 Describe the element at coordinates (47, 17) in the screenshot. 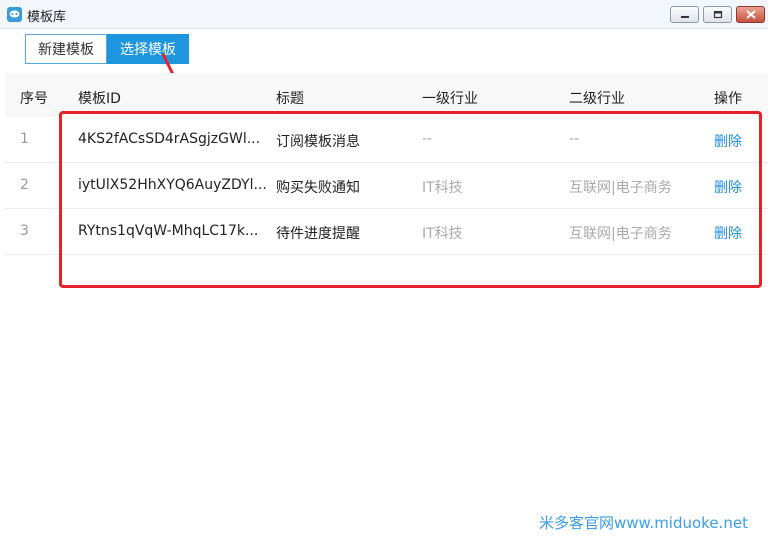

I see `window-title: 模板库` at that location.